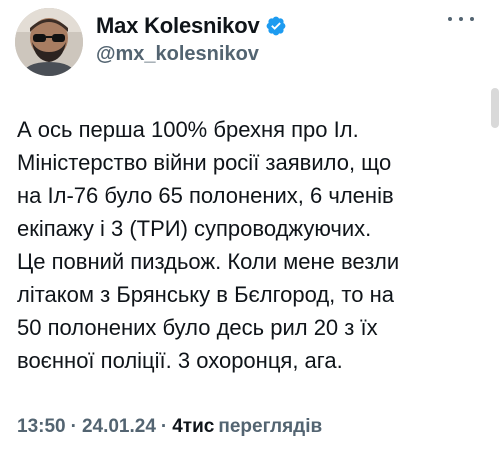 The image size is (499, 457). I want to click on more-horizontal-icon, so click(450, 19).